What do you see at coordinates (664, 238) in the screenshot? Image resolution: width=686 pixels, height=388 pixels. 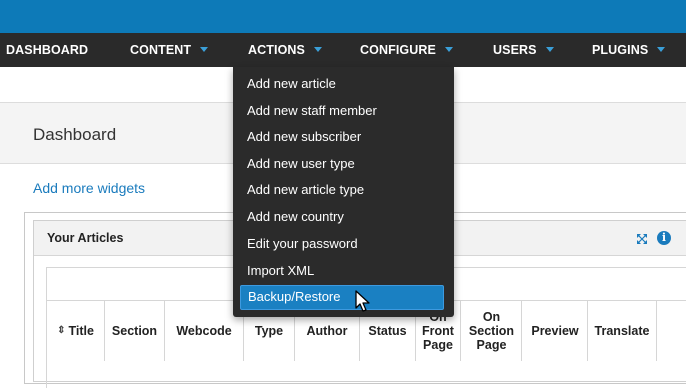 I see `info-icon: i` at bounding box center [664, 238].